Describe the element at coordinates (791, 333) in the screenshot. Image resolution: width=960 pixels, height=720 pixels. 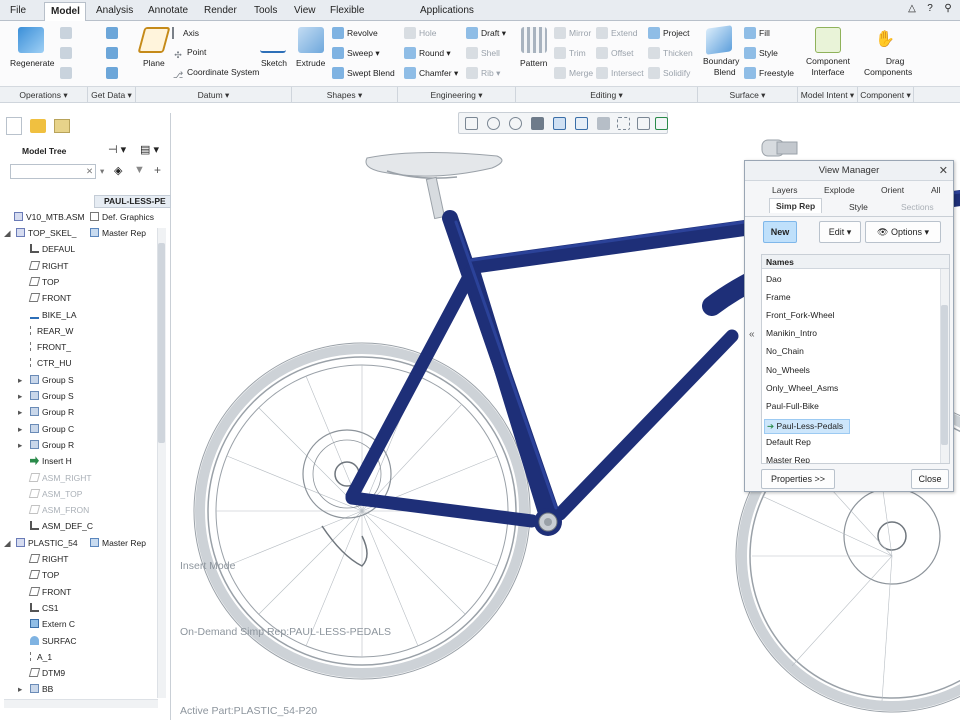
I see `simp-rep-item: Manikin_Intro` at that location.